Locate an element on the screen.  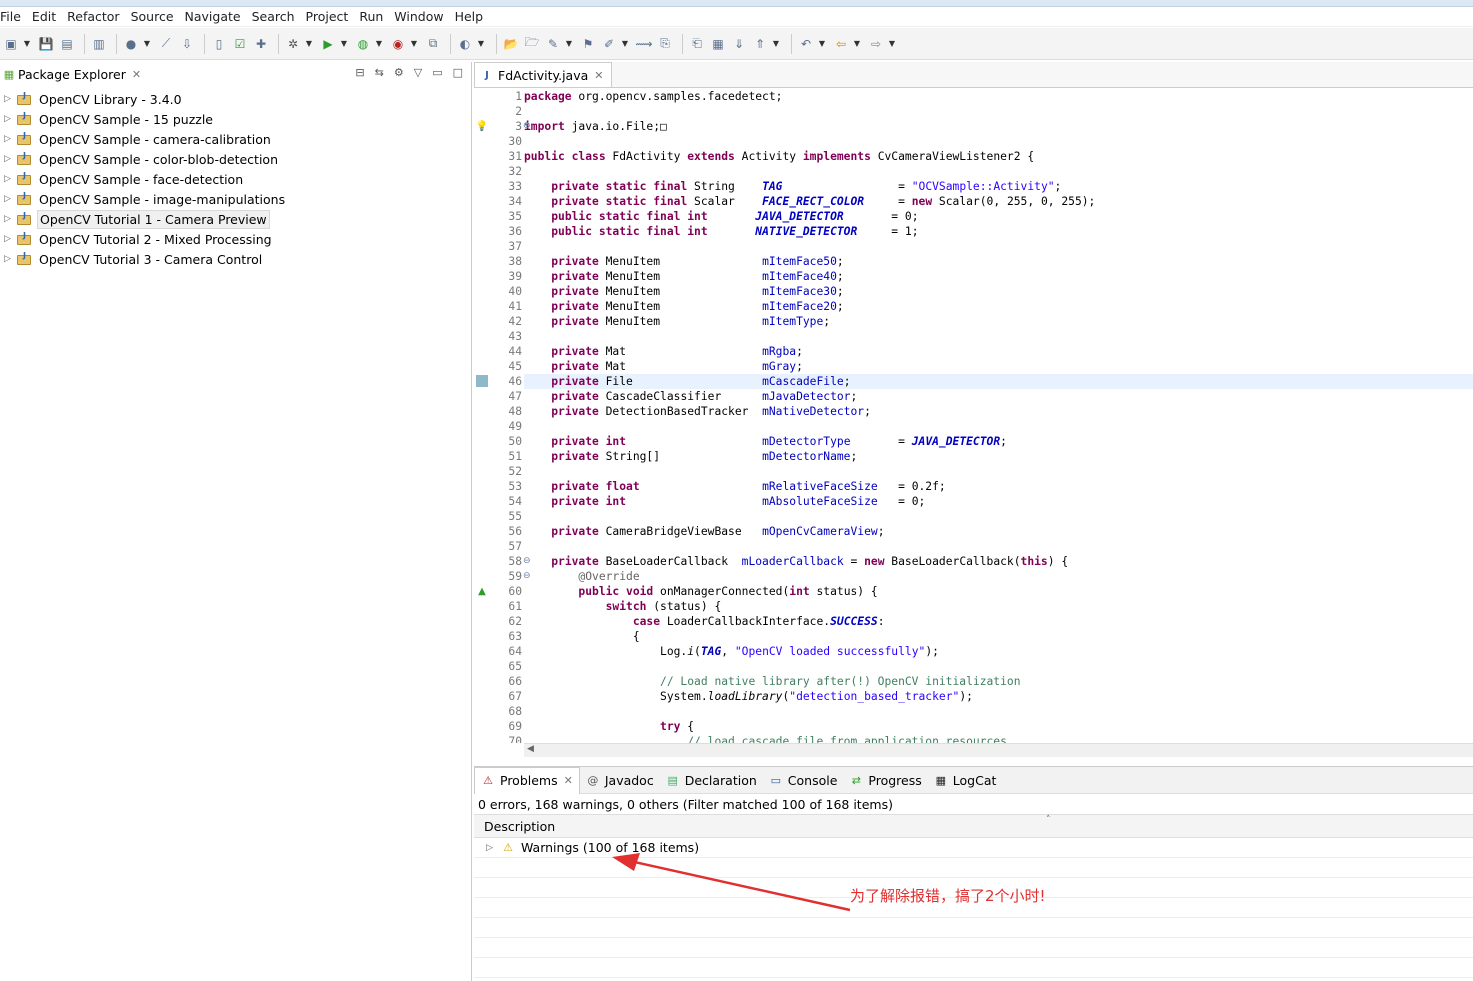
code-line: switch (status) { is located at coordinates (998, 606).